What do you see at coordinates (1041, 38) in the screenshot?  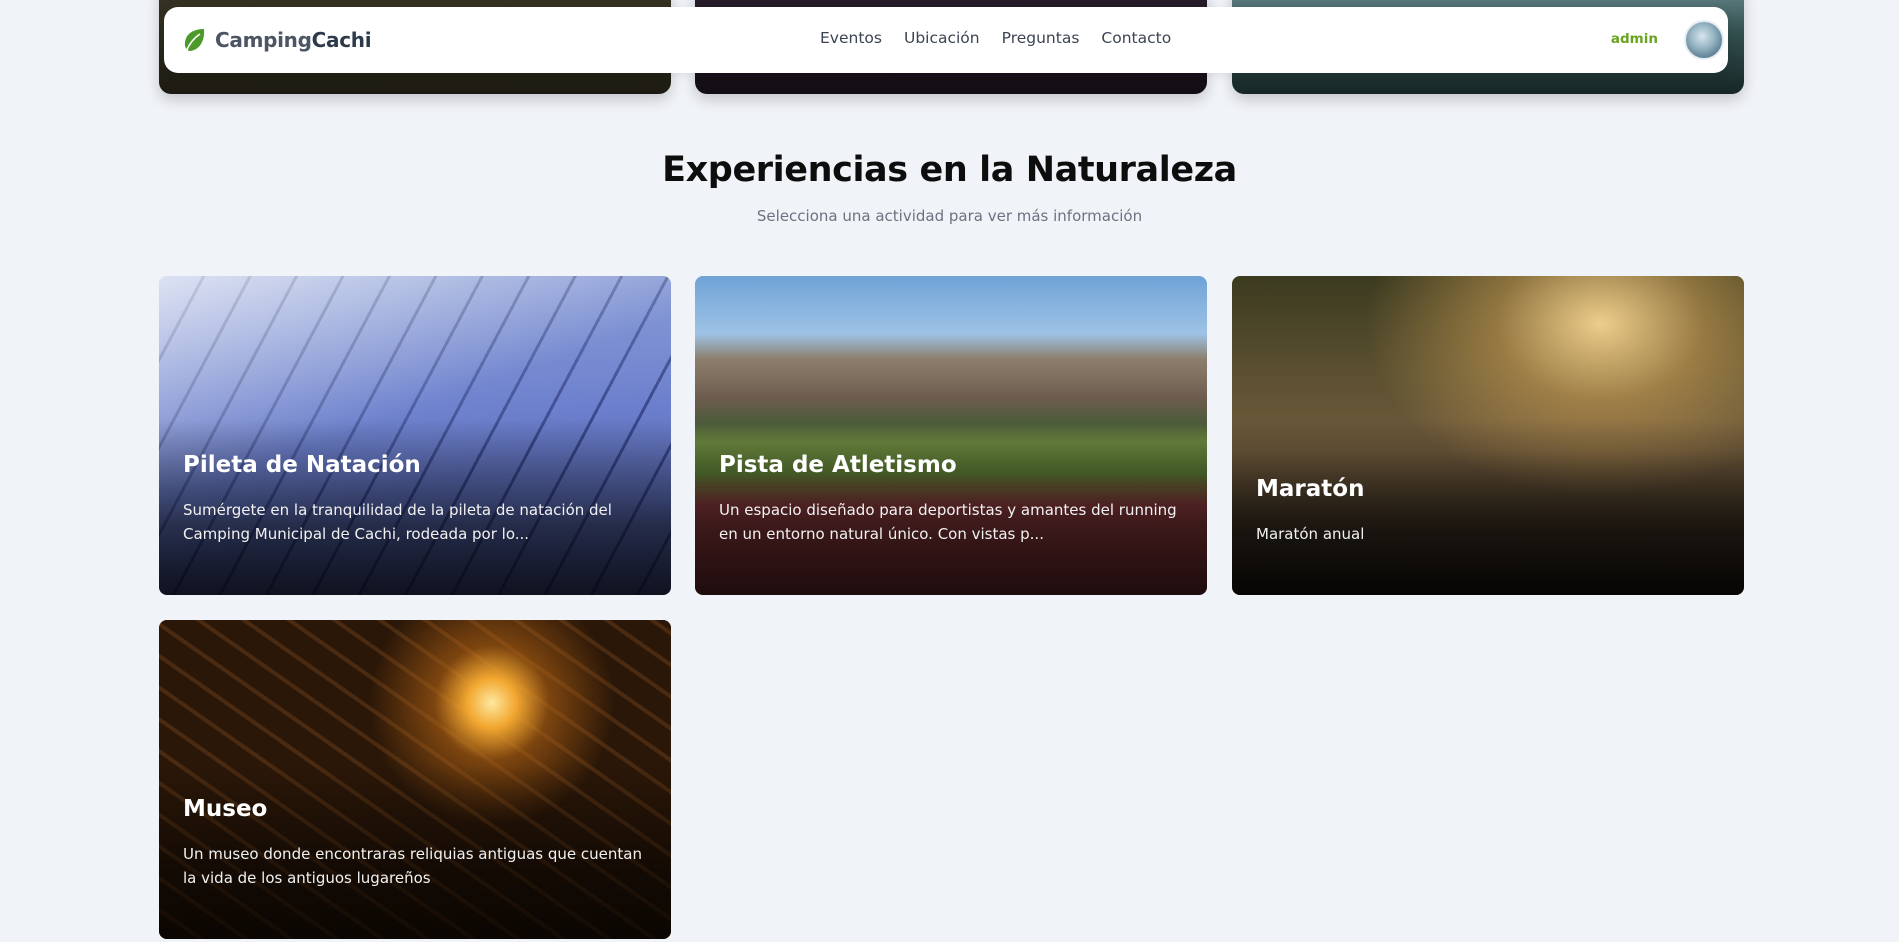 I see `nav-link-preguntas: Preguntas` at bounding box center [1041, 38].